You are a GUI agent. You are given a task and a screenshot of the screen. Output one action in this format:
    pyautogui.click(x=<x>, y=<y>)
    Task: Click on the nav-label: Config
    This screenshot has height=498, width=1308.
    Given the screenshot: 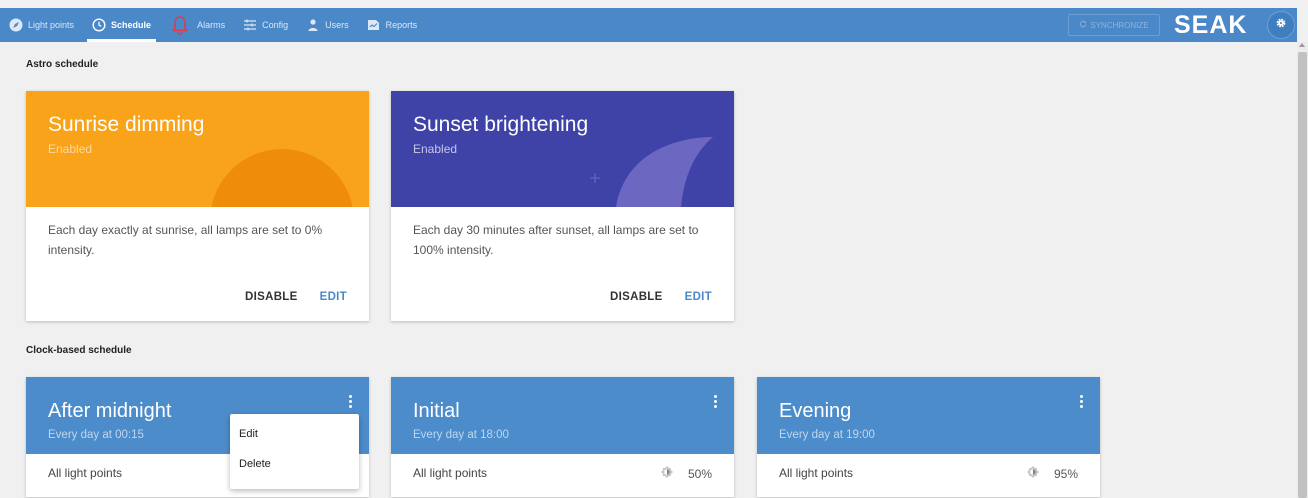 What is the action you would take?
    pyautogui.click(x=275, y=25)
    